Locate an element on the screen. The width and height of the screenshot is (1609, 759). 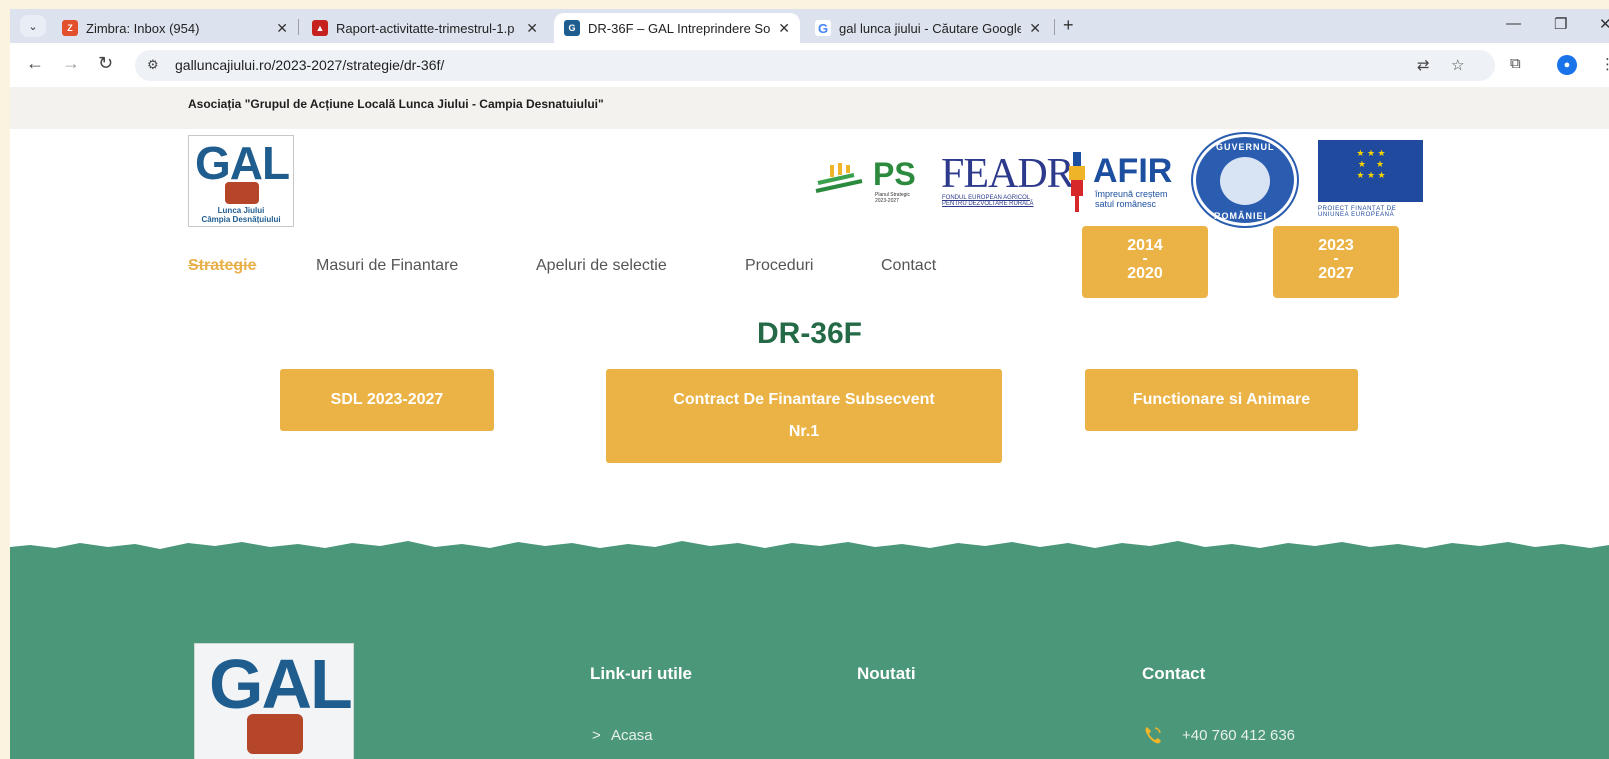
zimbra-icon: Z is located at coordinates (70, 28).